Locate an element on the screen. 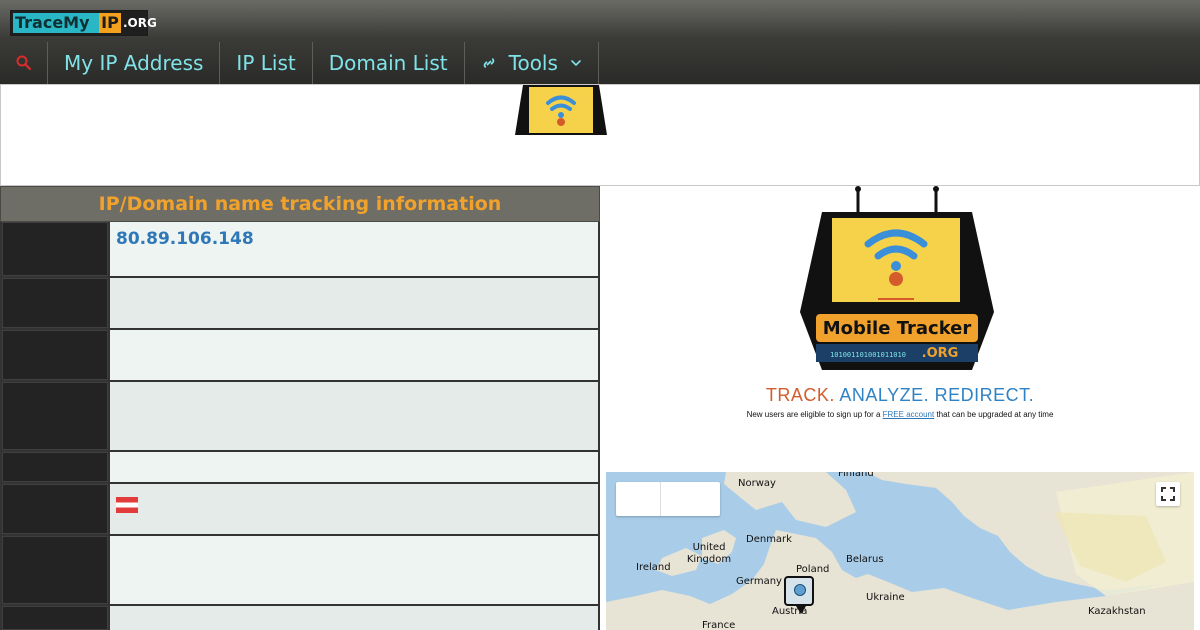 The width and height of the screenshot is (1200, 630). map-label-ireland: Ireland is located at coordinates (653, 567).